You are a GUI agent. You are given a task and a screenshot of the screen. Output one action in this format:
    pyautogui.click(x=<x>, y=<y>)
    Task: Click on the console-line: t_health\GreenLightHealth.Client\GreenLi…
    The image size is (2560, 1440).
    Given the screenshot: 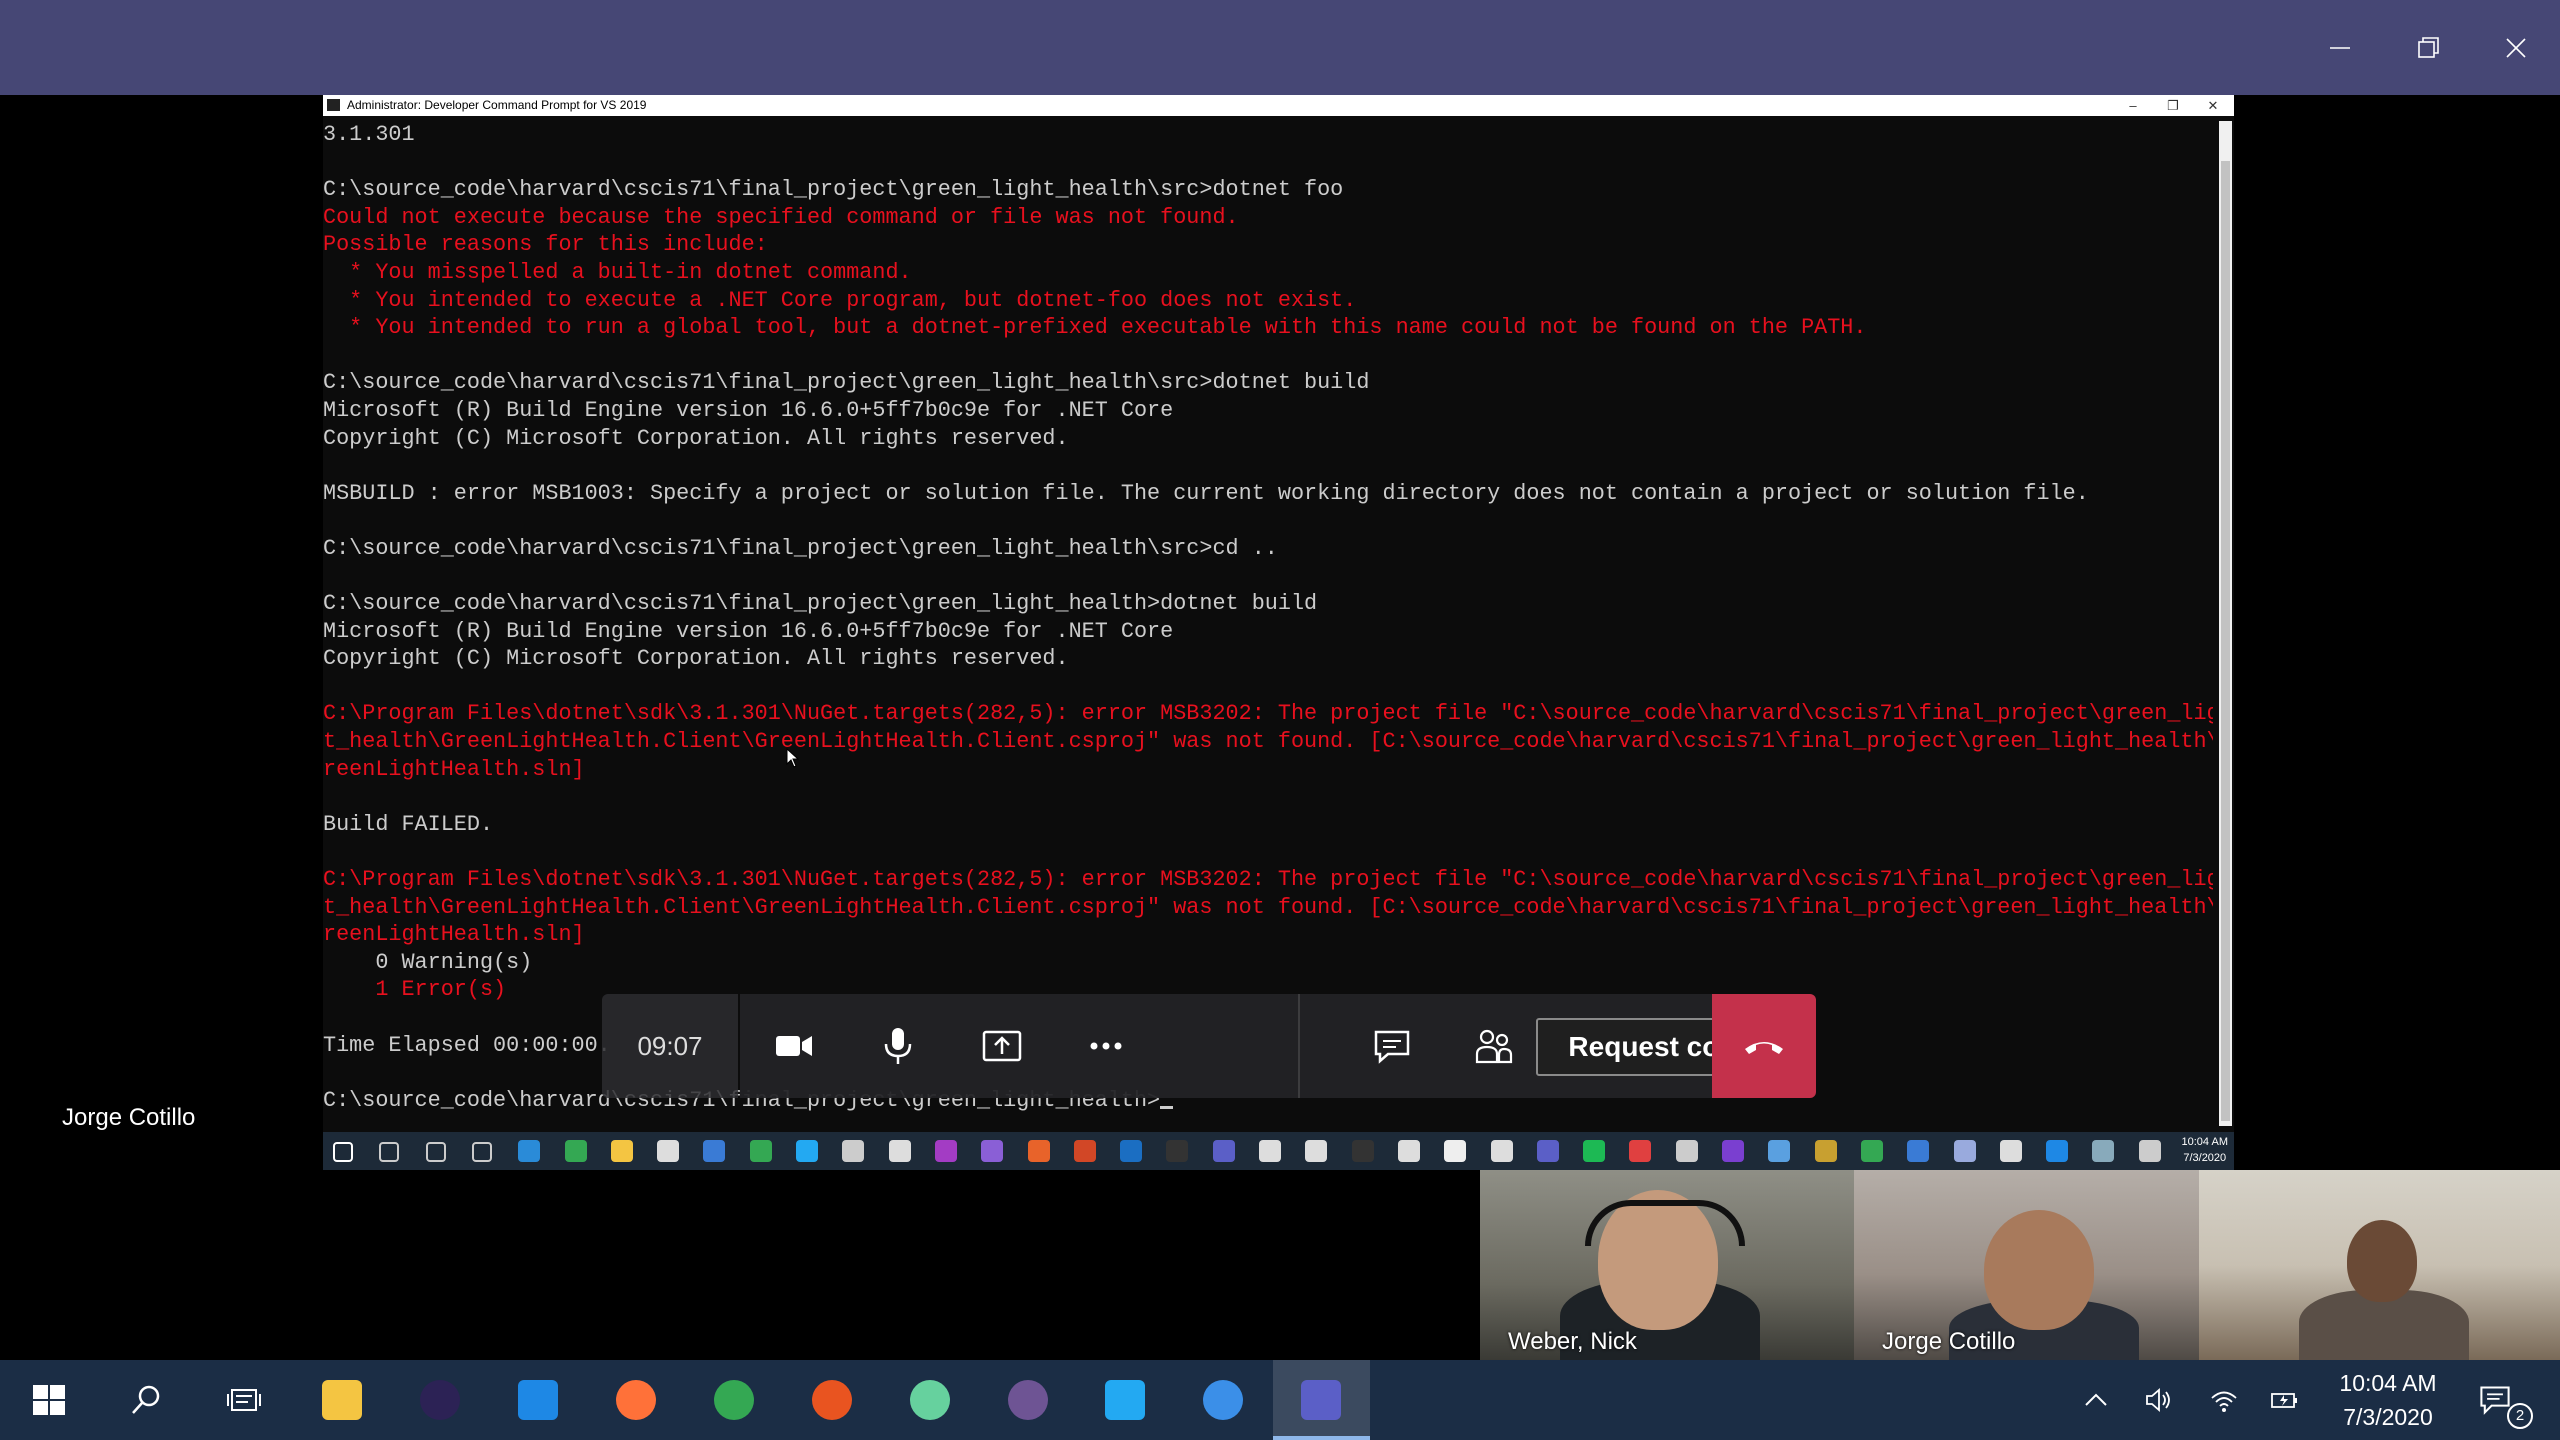 What is the action you would take?
    pyautogui.click(x=1268, y=742)
    